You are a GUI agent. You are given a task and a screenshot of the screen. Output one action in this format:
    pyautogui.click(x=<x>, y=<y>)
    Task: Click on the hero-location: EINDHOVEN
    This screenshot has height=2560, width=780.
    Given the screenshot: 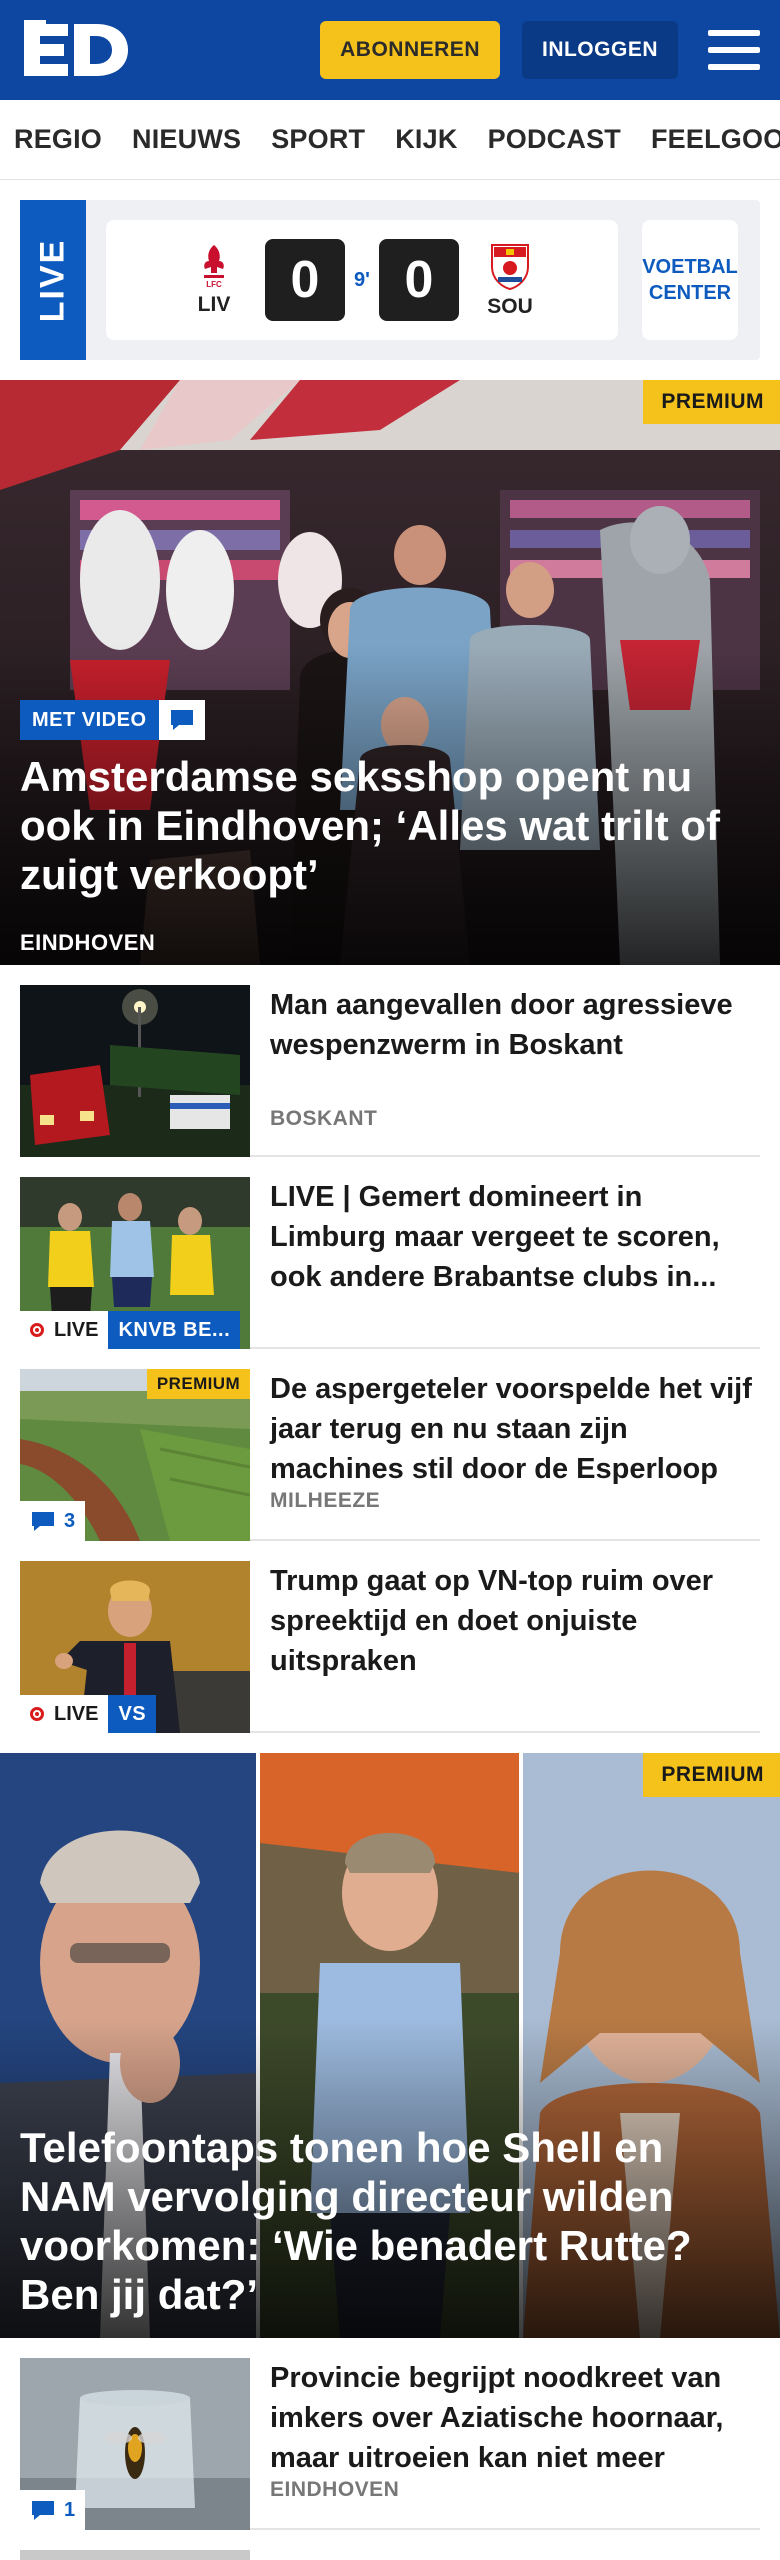 What is the action you would take?
    pyautogui.click(x=88, y=942)
    